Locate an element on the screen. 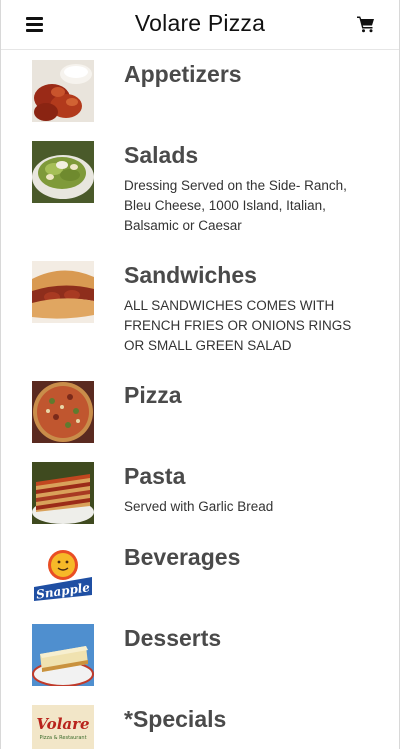  category-item-pizza: Pizza is located at coordinates (200, 411).